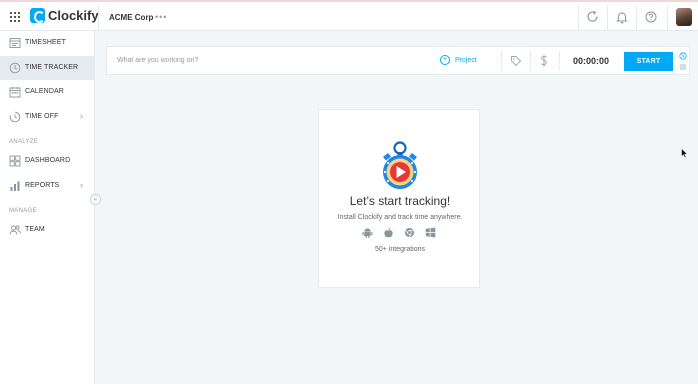 This screenshot has width=698, height=384. What do you see at coordinates (648, 61) in the screenshot?
I see `start-button: START` at bounding box center [648, 61].